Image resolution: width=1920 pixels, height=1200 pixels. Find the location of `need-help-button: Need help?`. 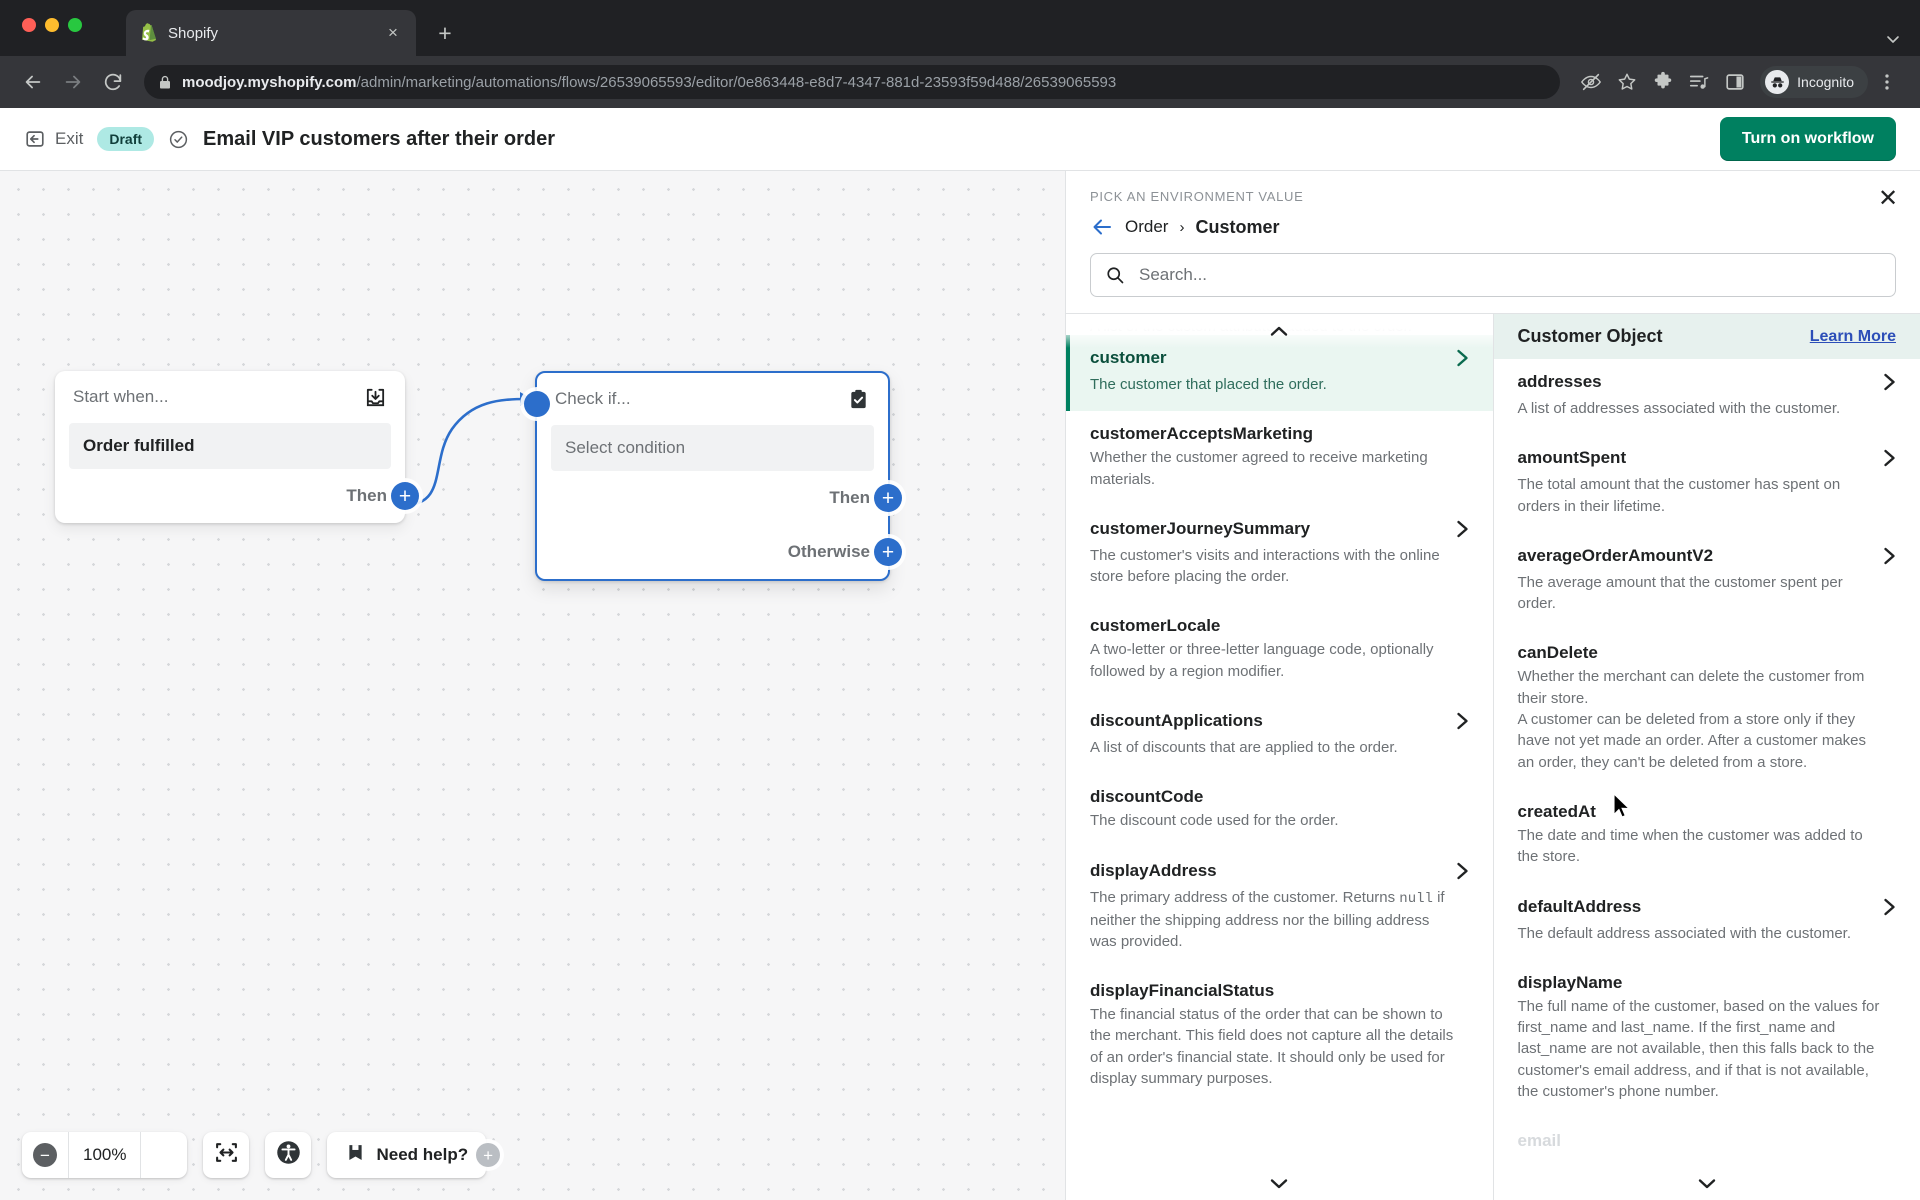

need-help-button: Need help? is located at coordinates (407, 1155).